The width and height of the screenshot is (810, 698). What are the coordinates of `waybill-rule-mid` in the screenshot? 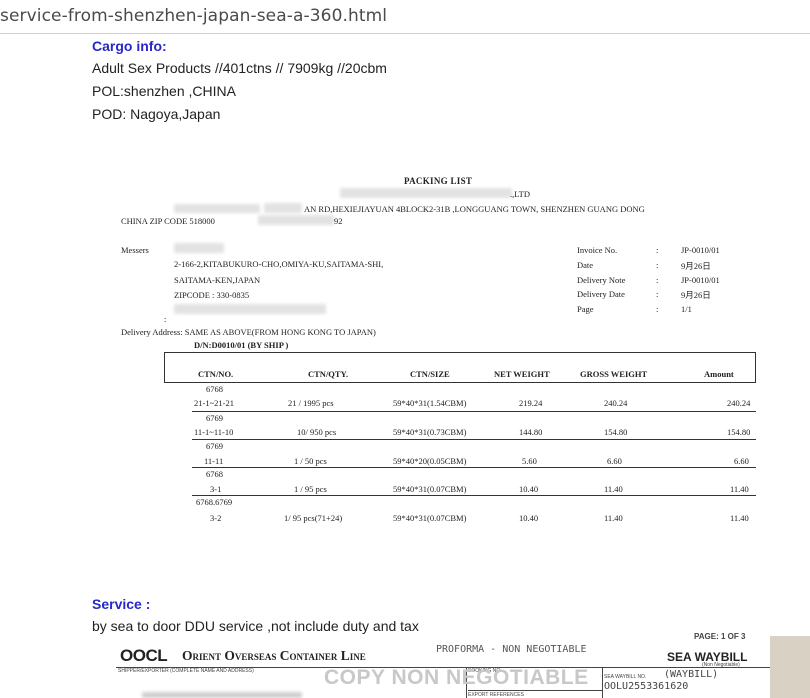 It's located at (535, 690).